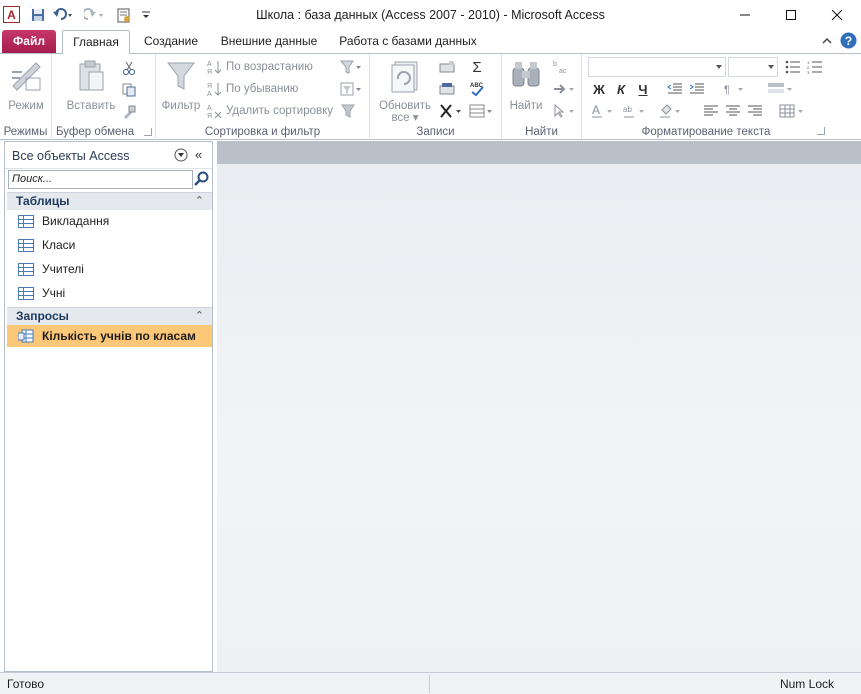 Image resolution: width=861 pixels, height=694 pixels. I want to click on shutter-bar-close-icon: «, so click(198, 154).